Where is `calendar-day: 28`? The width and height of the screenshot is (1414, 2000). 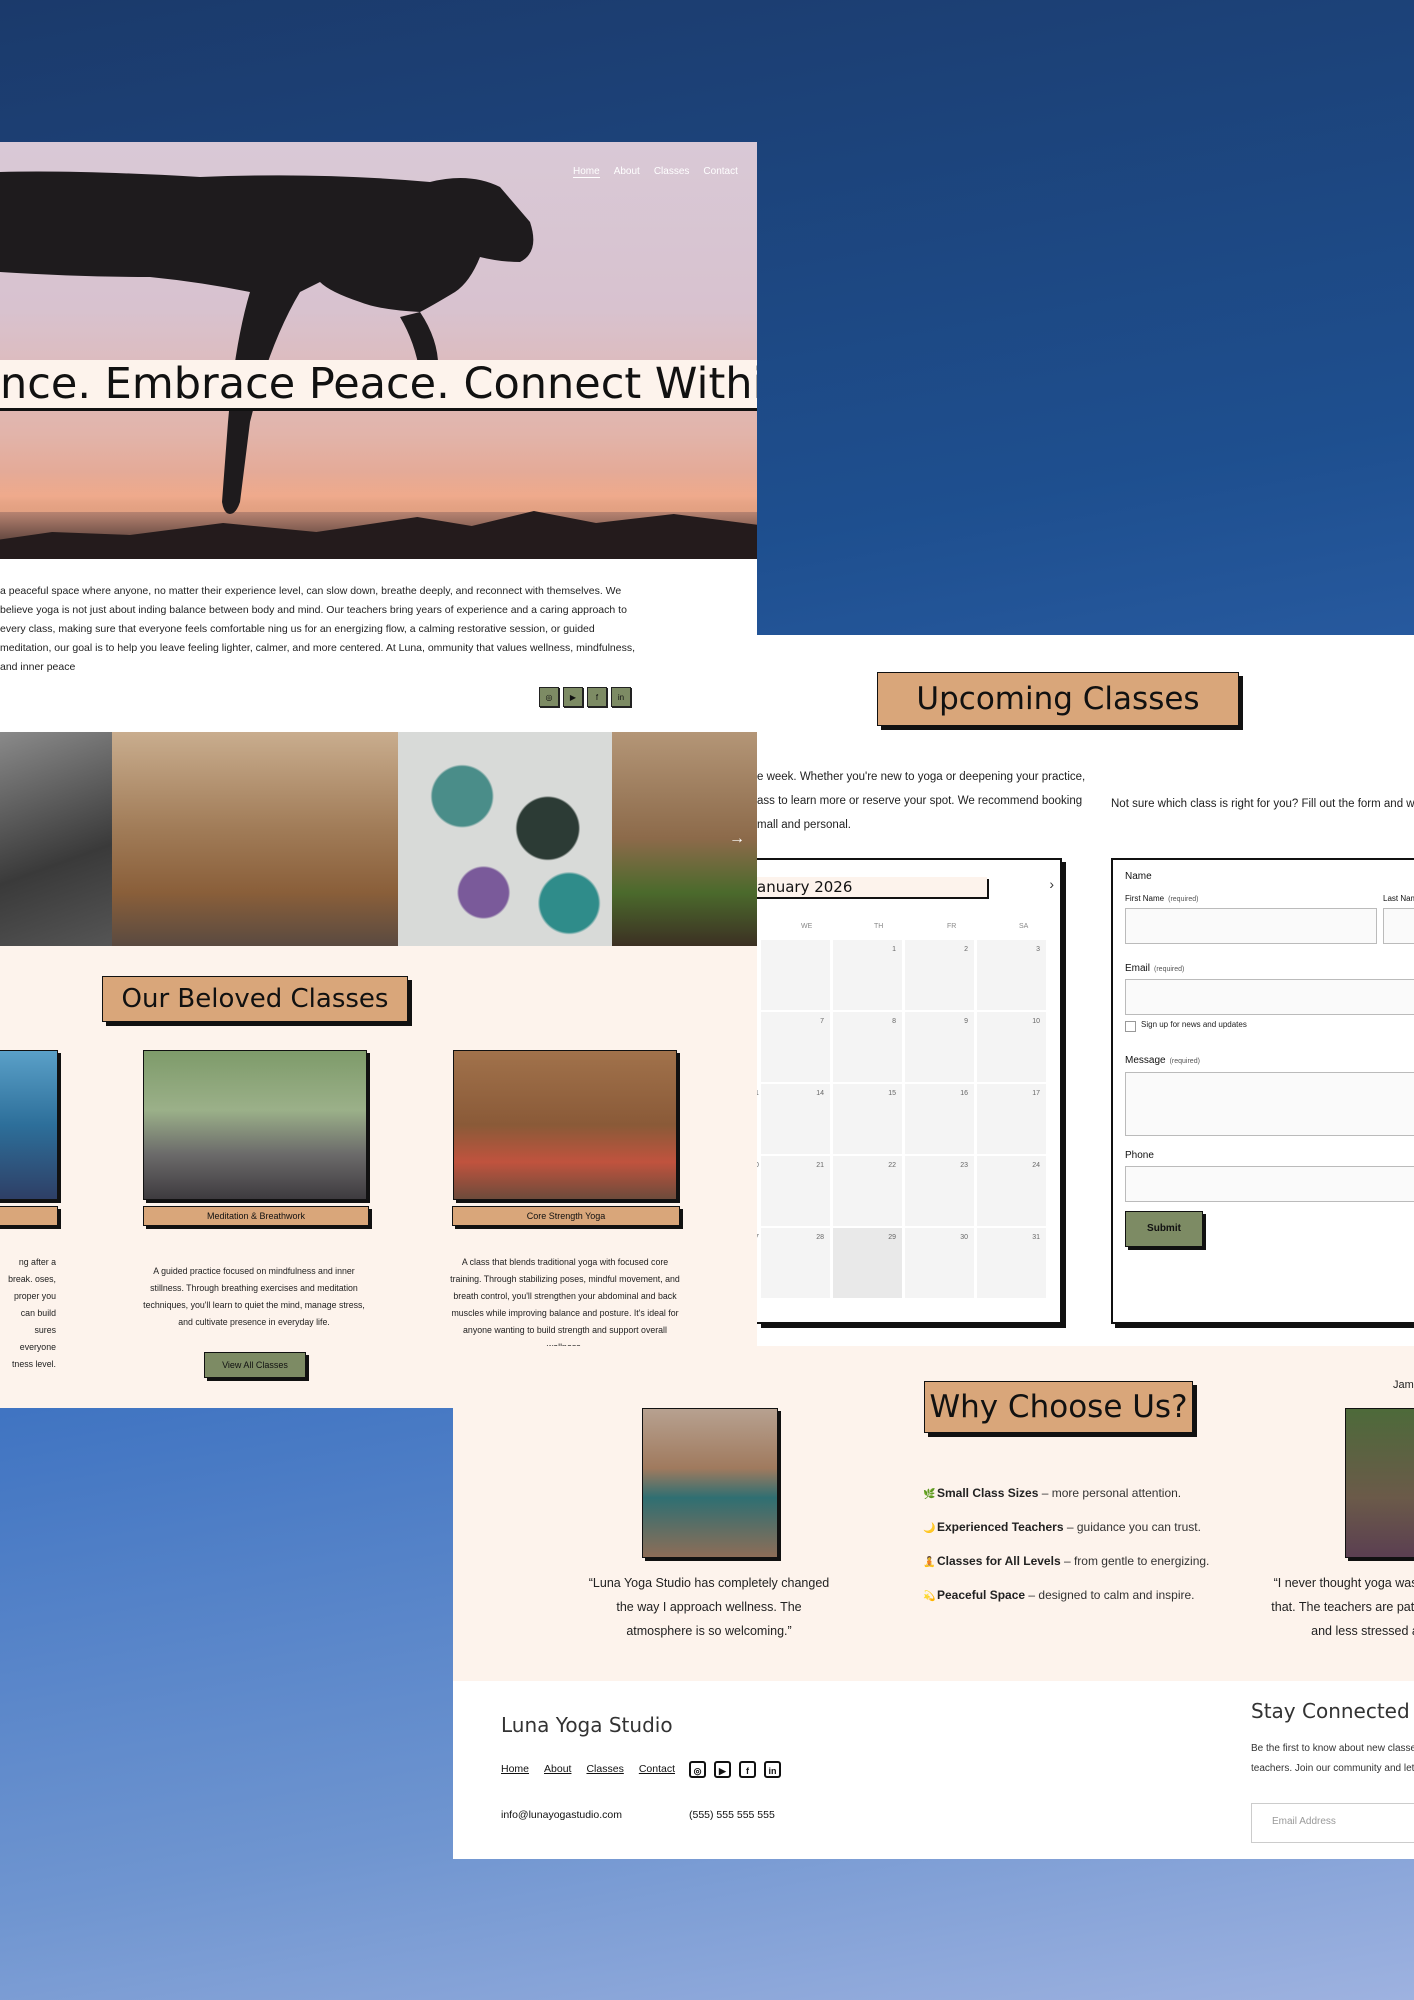
calendar-day: 28 is located at coordinates (795, 1263).